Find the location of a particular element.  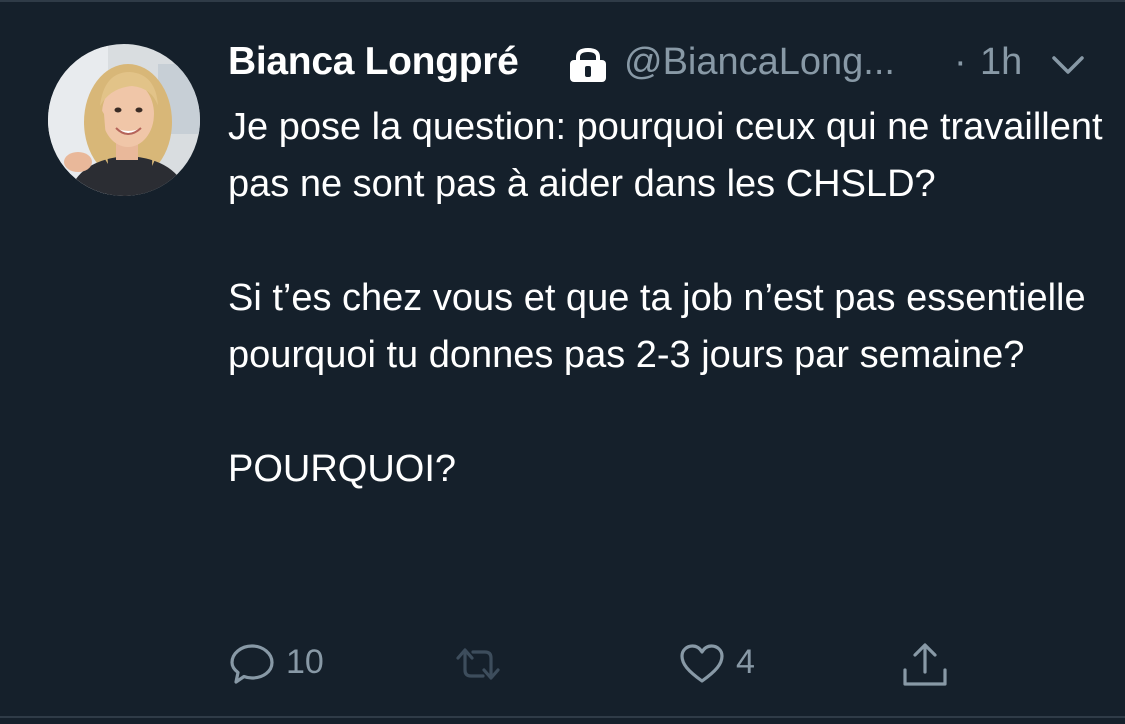

like-button: 4 is located at coordinates (723, 665).